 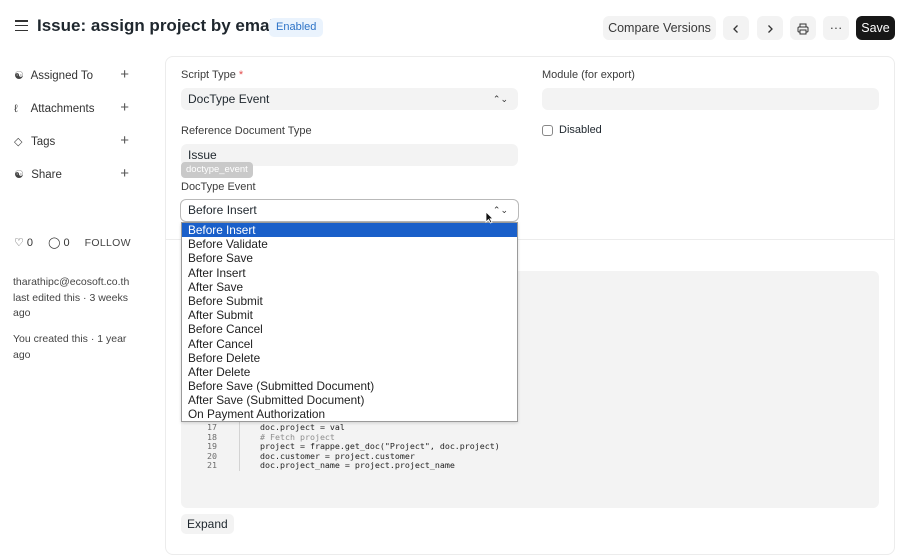 I want to click on line-number-gutter: 17 18 19 20 21, so click(x=199, y=446).